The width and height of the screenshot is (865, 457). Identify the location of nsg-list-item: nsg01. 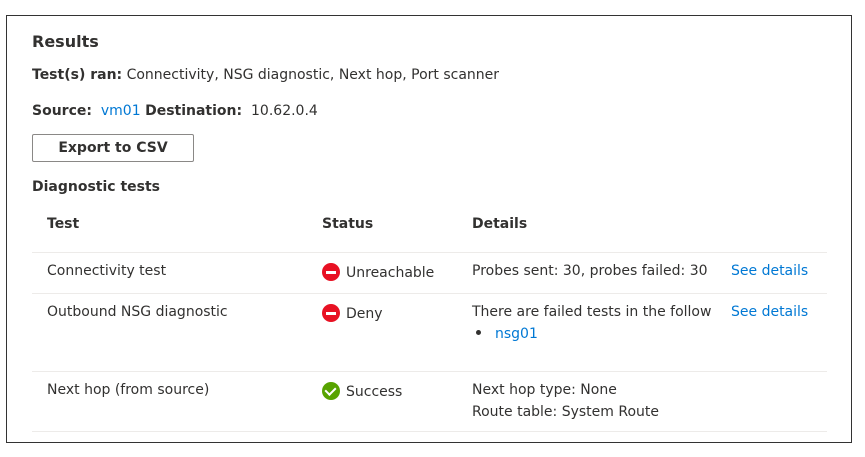
(507, 334).